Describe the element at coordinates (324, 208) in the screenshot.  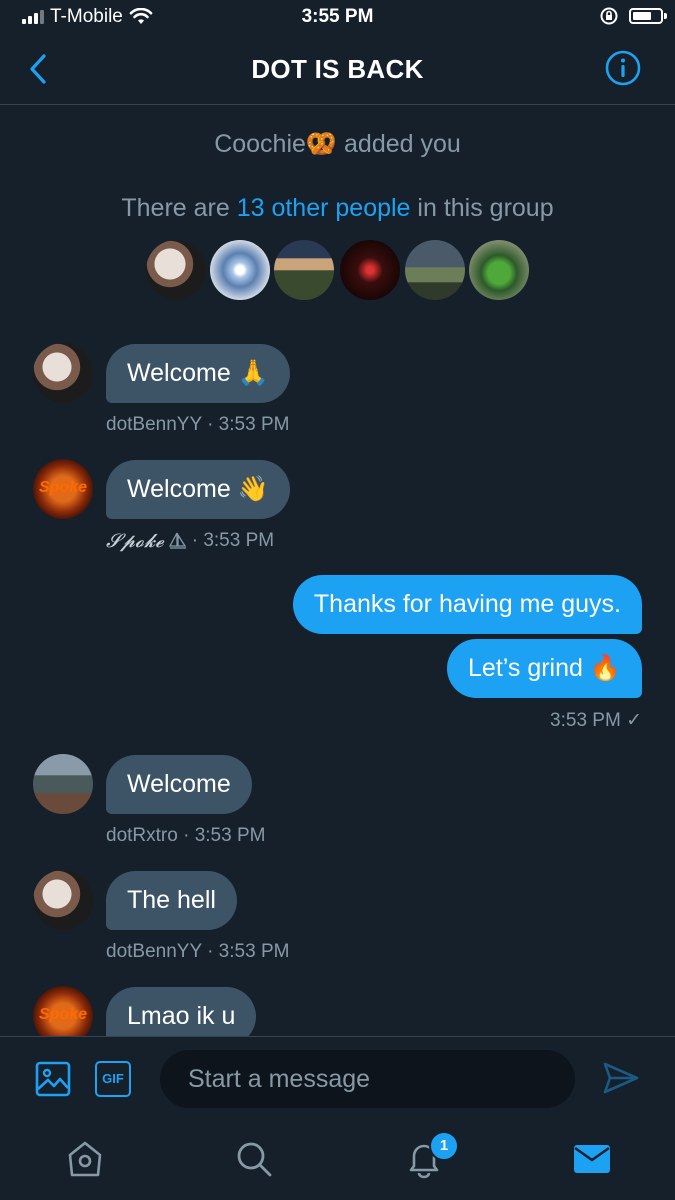
I see `group-members-link: 13 other people` at that location.